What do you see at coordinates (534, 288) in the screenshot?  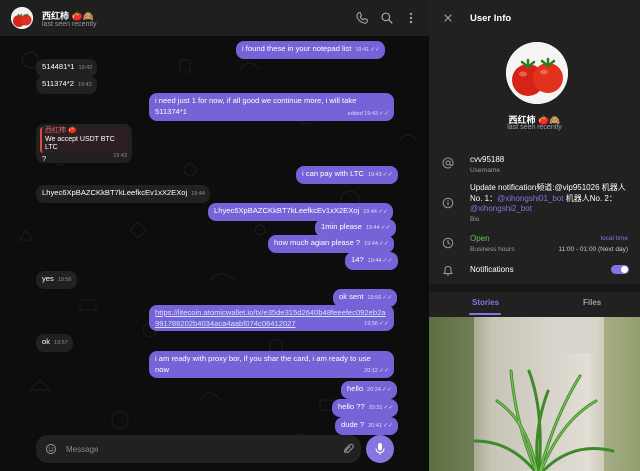 I see `section-divider` at bounding box center [534, 288].